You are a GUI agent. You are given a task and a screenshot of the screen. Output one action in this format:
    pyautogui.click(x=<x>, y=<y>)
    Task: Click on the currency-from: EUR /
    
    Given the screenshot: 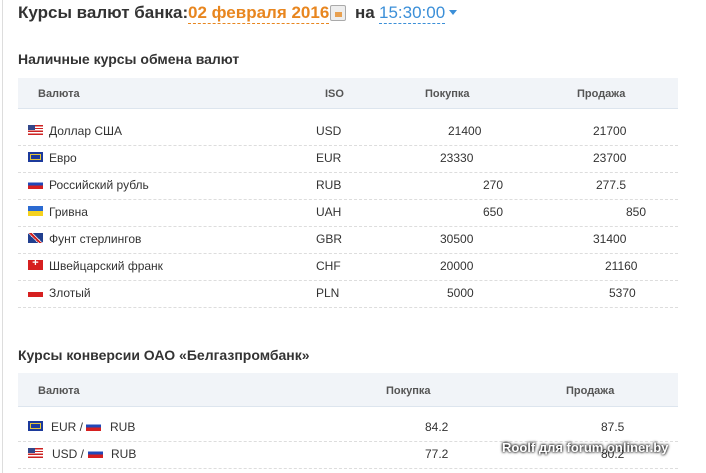 What is the action you would take?
    pyautogui.click(x=67, y=427)
    